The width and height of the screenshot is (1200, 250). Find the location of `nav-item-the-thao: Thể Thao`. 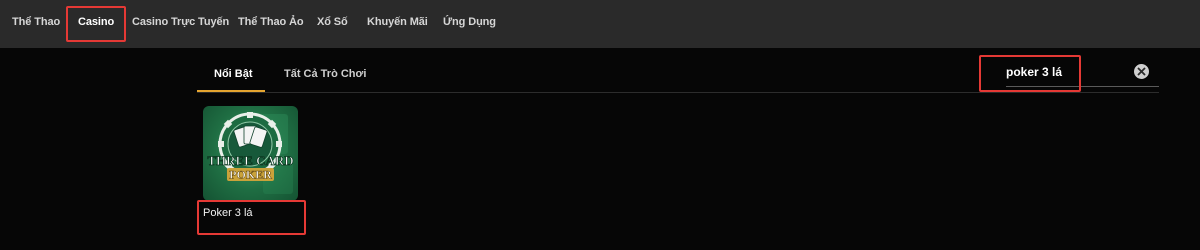

nav-item-the-thao: Thể Thao is located at coordinates (36, 24).